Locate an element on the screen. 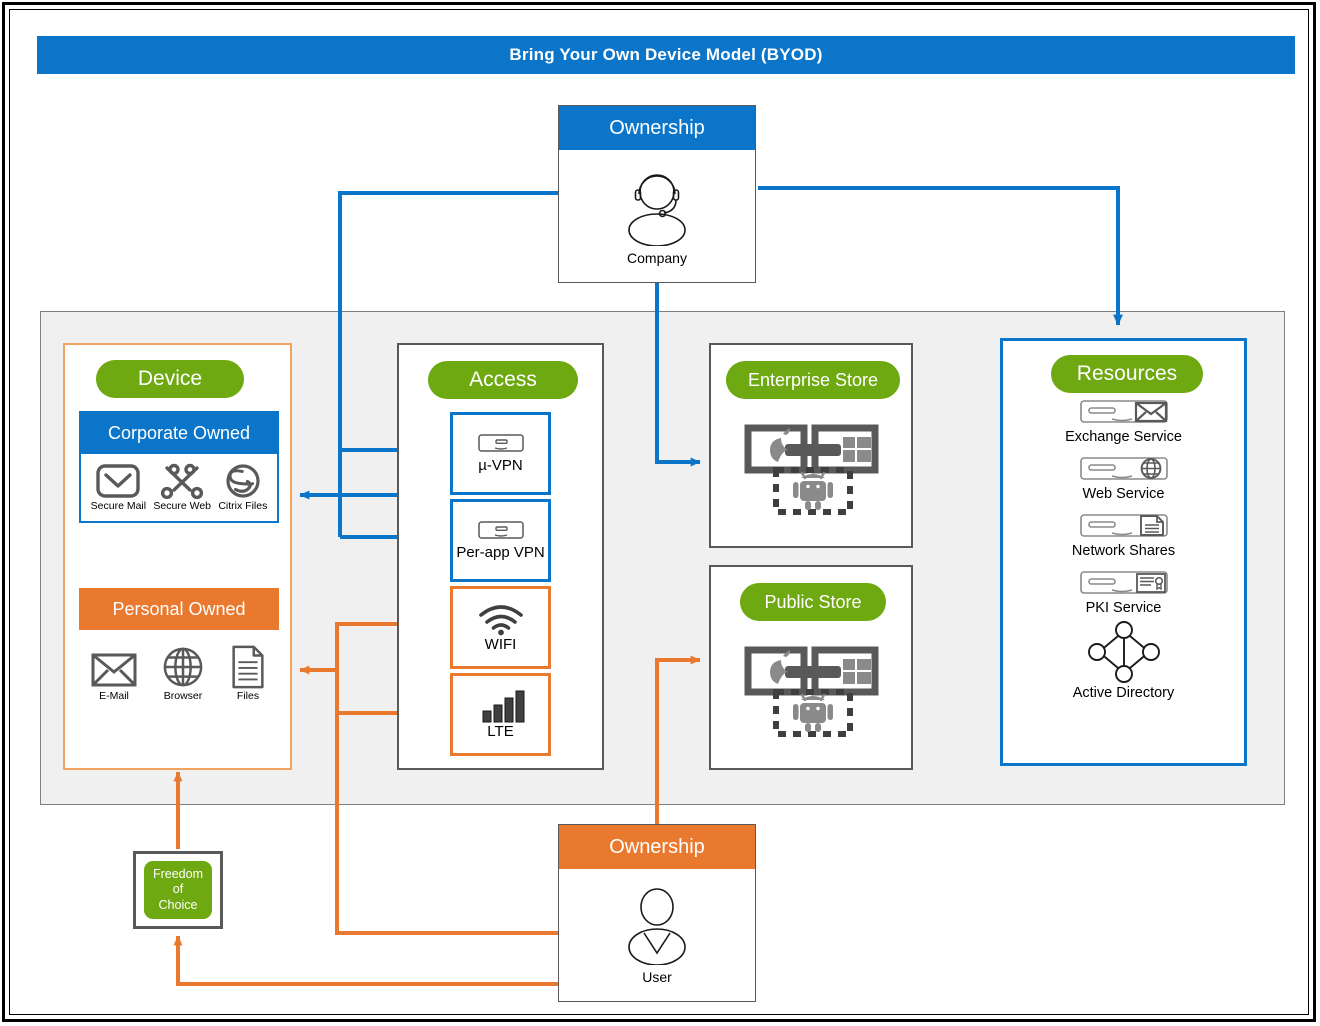  foc-line-3: Choice is located at coordinates (178, 904).